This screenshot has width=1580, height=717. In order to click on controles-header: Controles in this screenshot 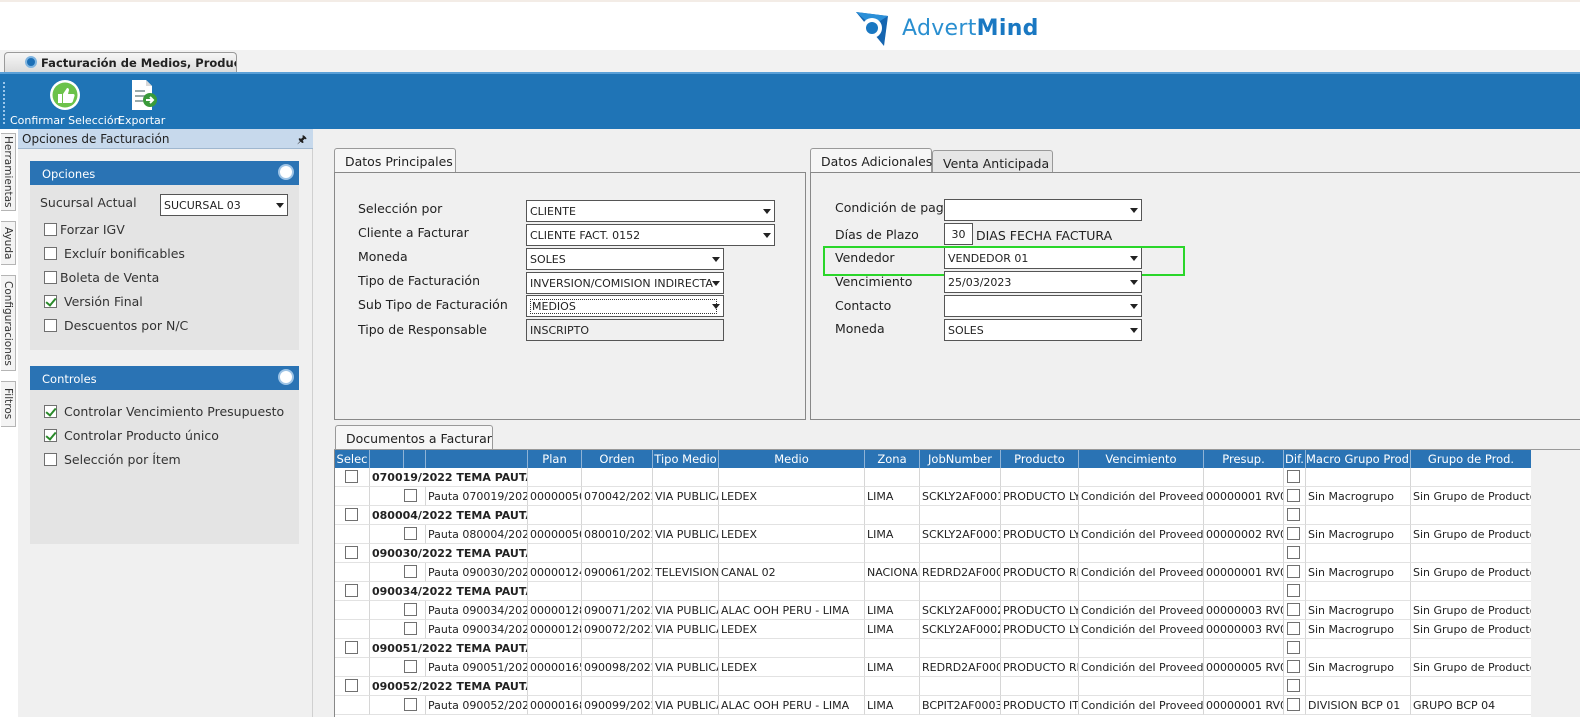, I will do `click(164, 378)`.